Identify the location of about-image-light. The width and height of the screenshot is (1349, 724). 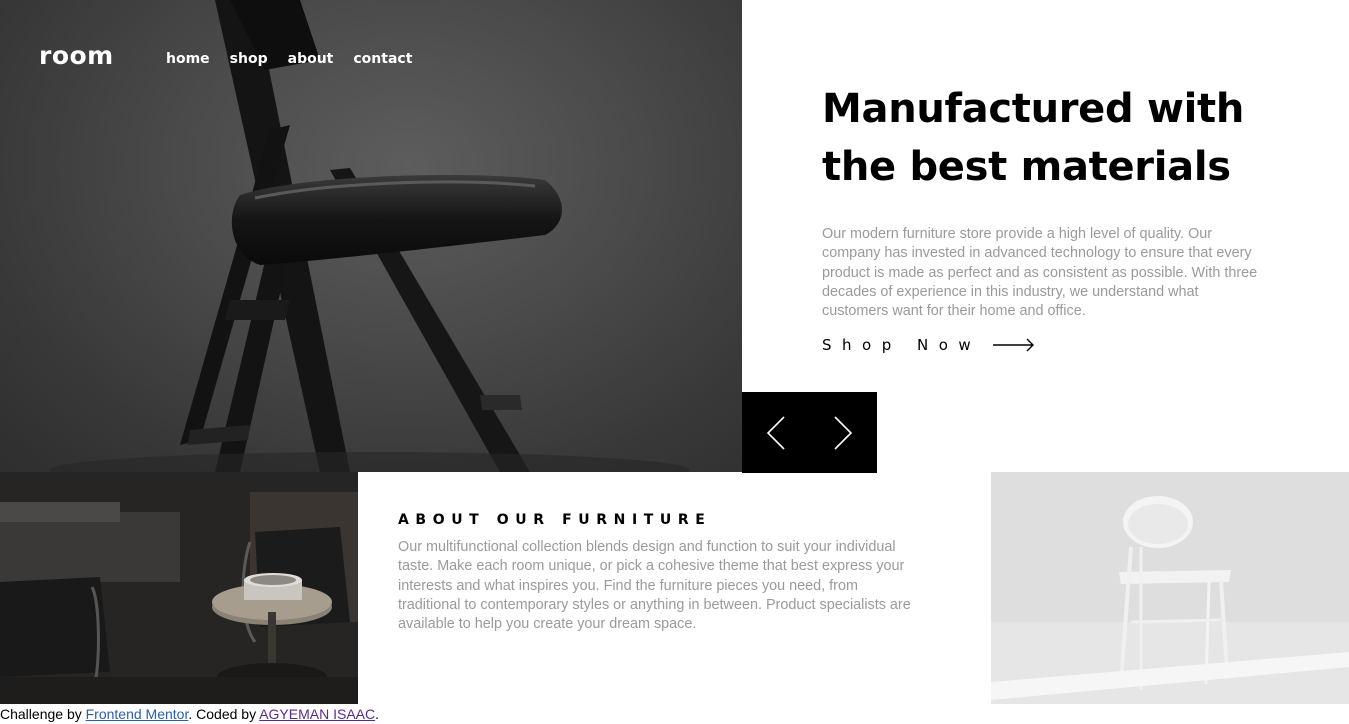
(1170, 588).